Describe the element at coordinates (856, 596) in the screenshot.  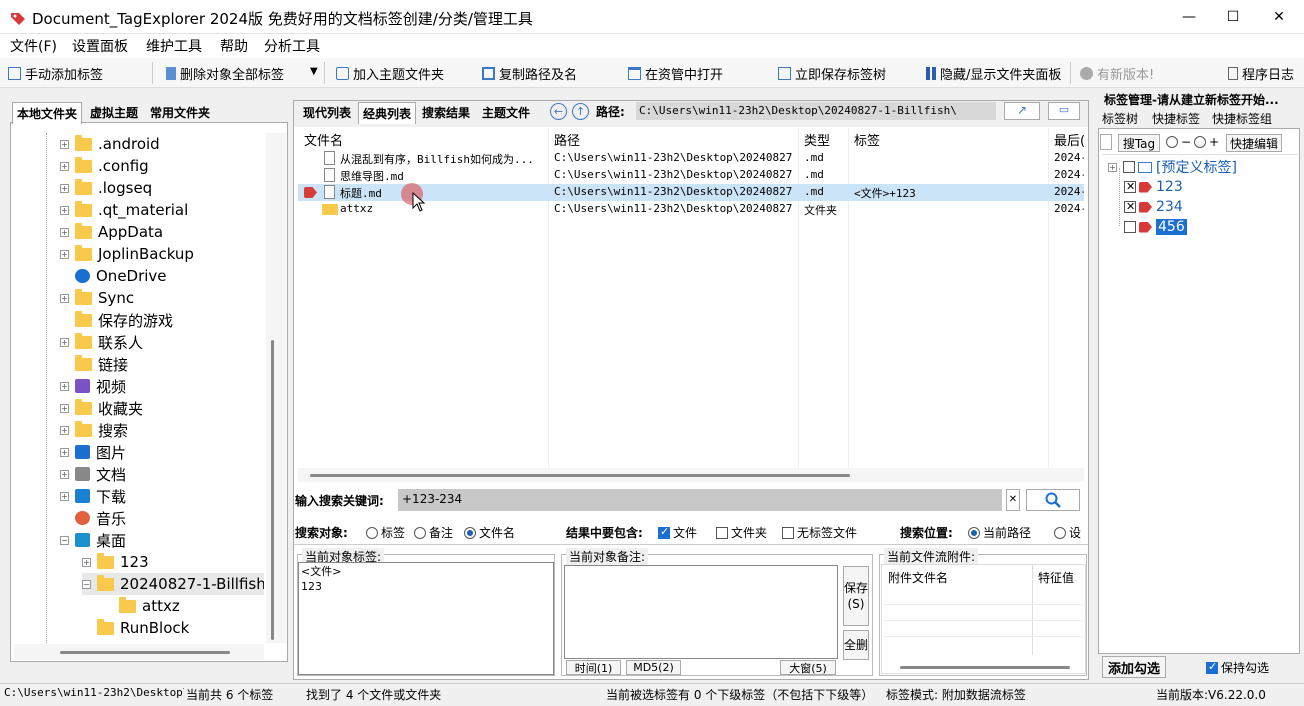
I see `save-note-button: 保存(S)` at that location.